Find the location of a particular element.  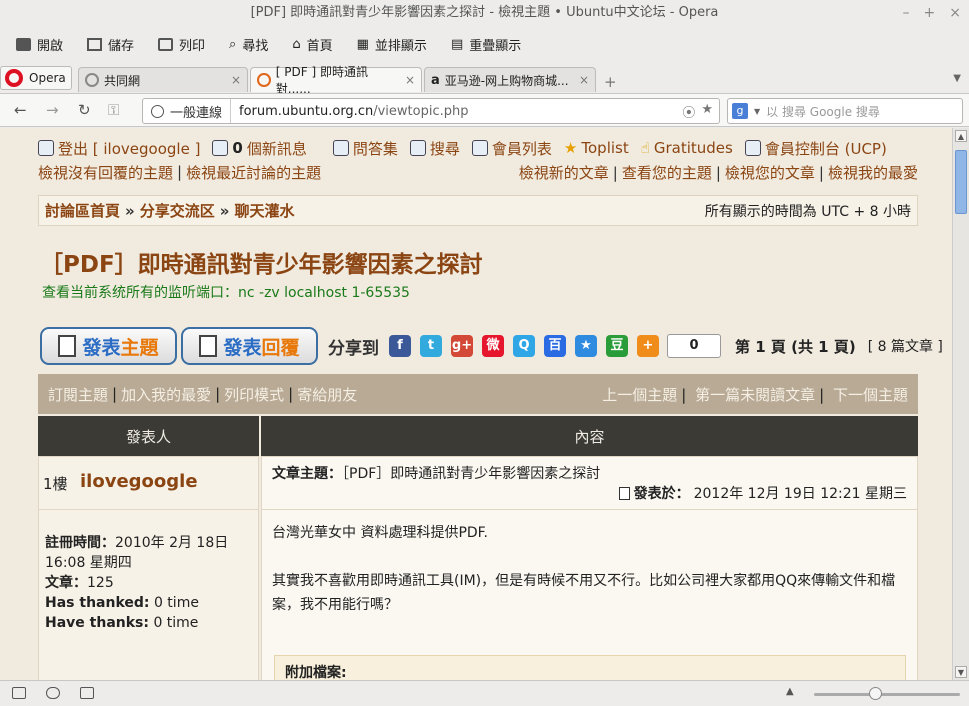

members-link: 會員列表 is located at coordinates (511, 148).